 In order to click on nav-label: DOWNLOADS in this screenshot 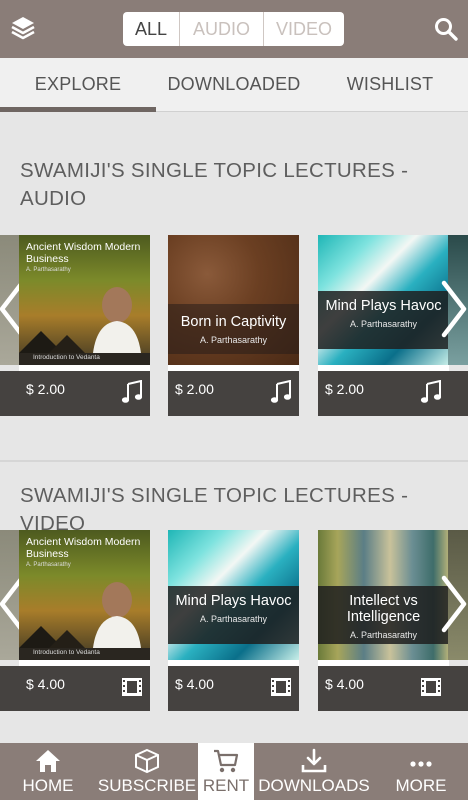, I will do `click(314, 785)`.